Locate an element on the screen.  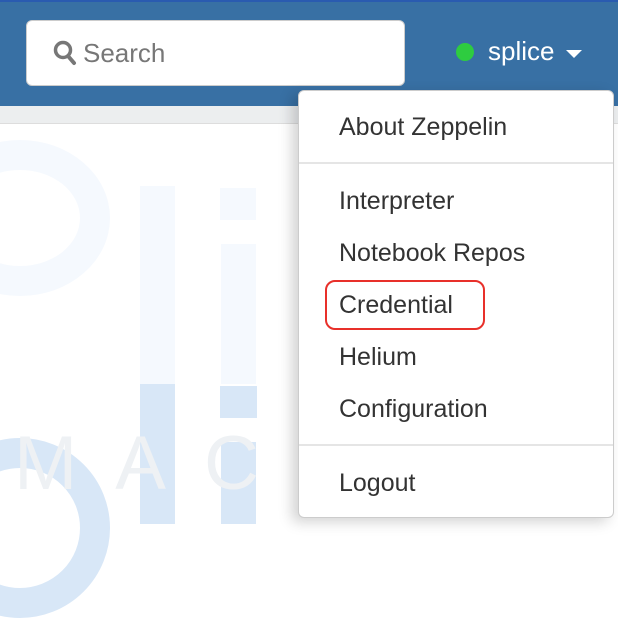
menu-item-notebook-repos: Notebook Repos is located at coordinates (432, 253).